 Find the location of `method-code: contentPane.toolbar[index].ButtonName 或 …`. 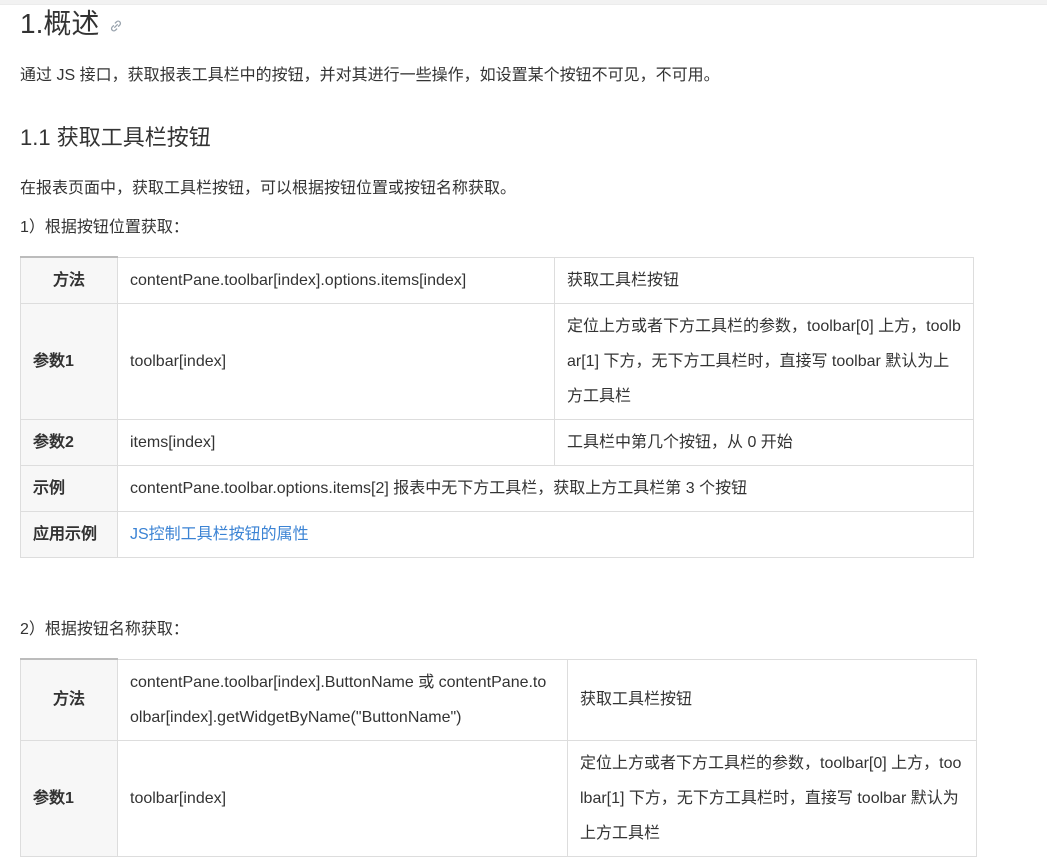

method-code: contentPane.toolbar[index].ButtonName 或 … is located at coordinates (342, 699).